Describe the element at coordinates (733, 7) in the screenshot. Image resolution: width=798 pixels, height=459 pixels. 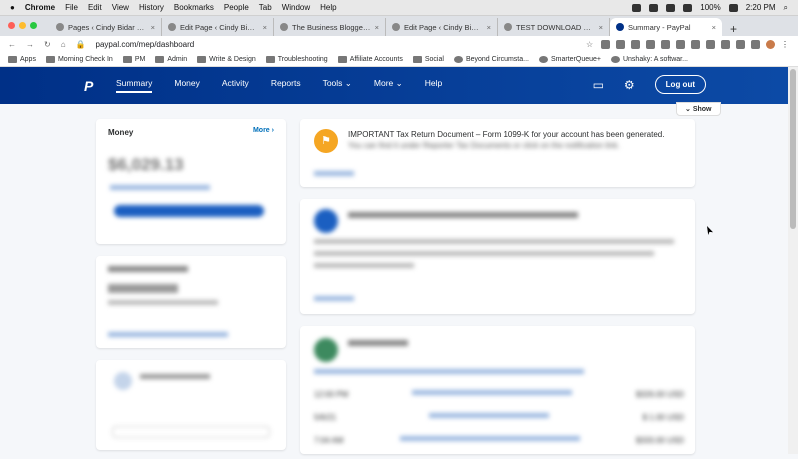
I see `battery-icon` at that location.